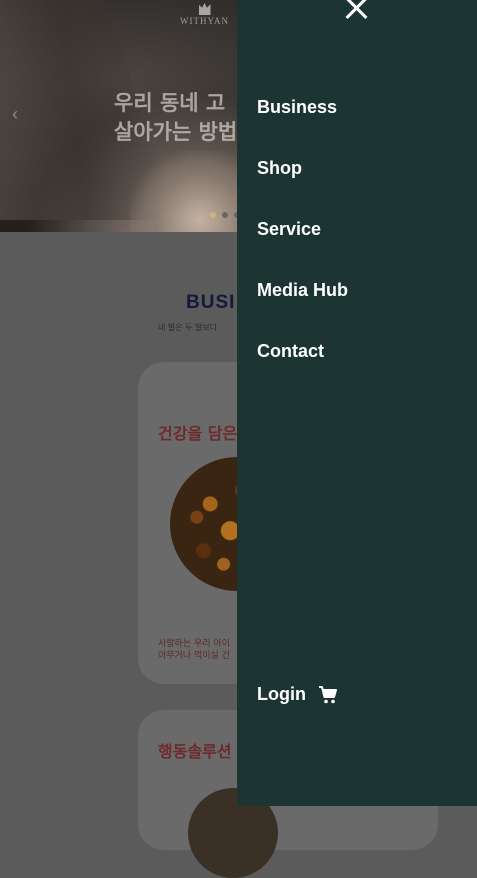 The height and width of the screenshot is (878, 477). Describe the element at coordinates (302, 309) in the screenshot. I see `nav-item-media-hub: Media Hub` at that location.